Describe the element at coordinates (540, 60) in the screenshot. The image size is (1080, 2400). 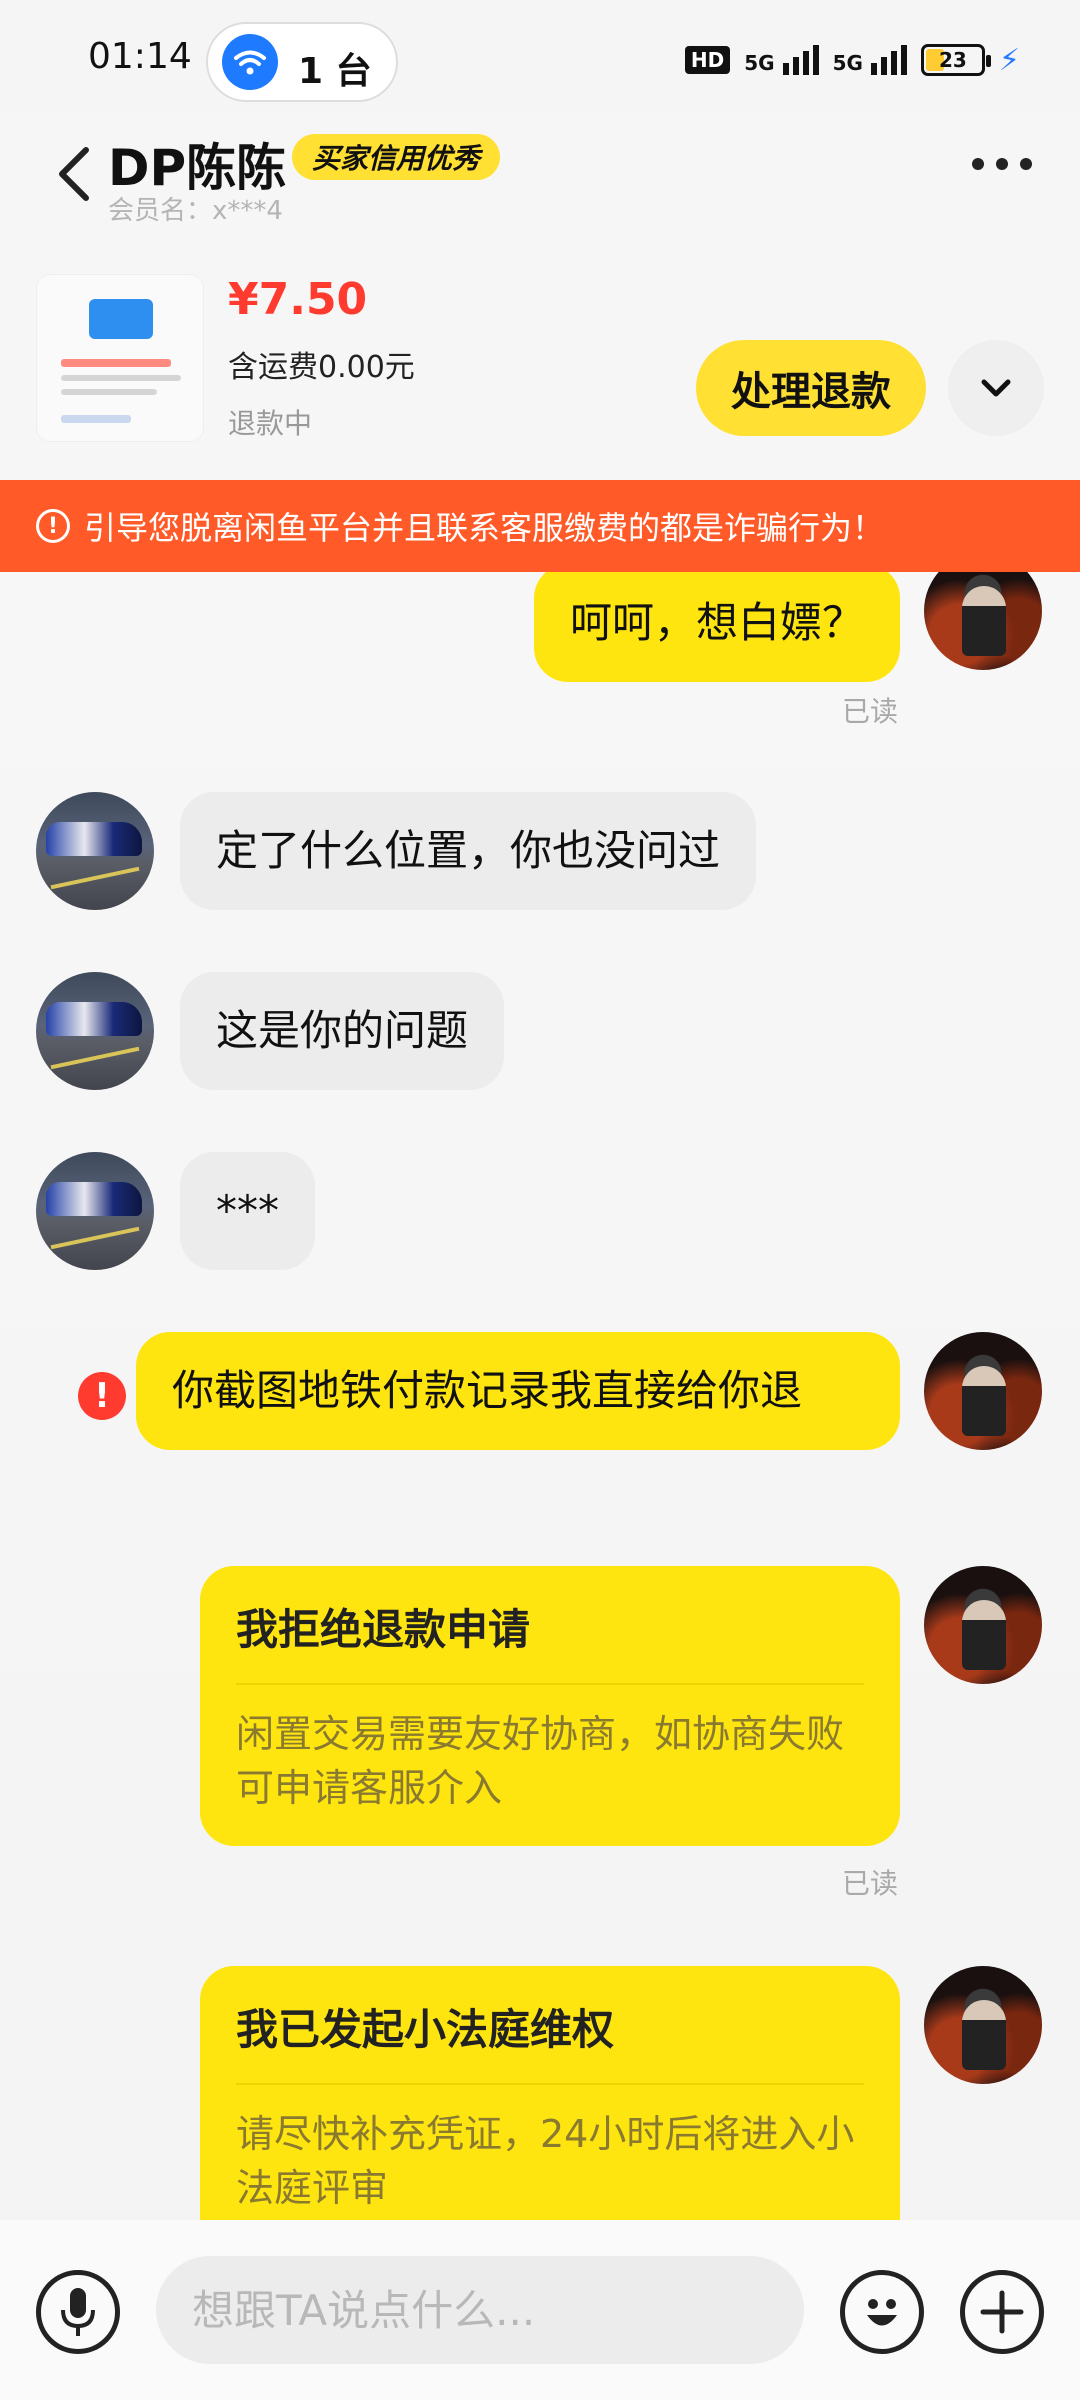
I see `status-bar: 01:14 1 台 HD 5G 5G 23 ⚡` at that location.